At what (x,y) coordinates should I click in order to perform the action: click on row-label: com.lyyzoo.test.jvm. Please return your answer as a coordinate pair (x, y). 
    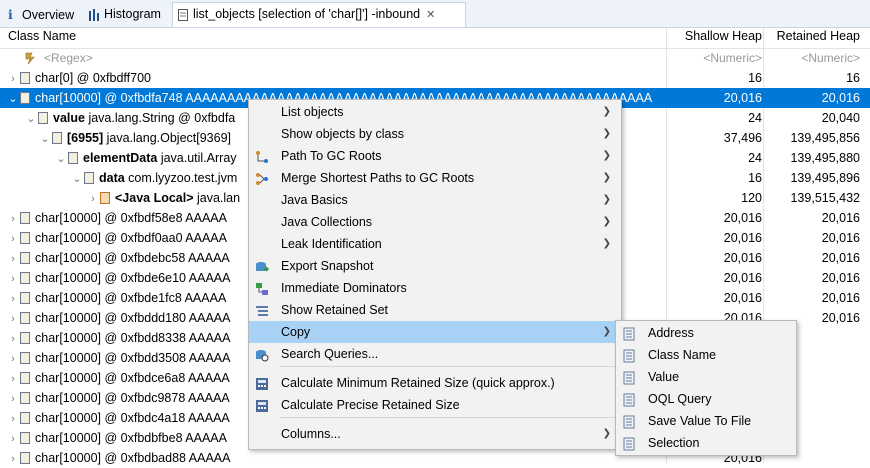
    Looking at the image, I should click on (181, 178).